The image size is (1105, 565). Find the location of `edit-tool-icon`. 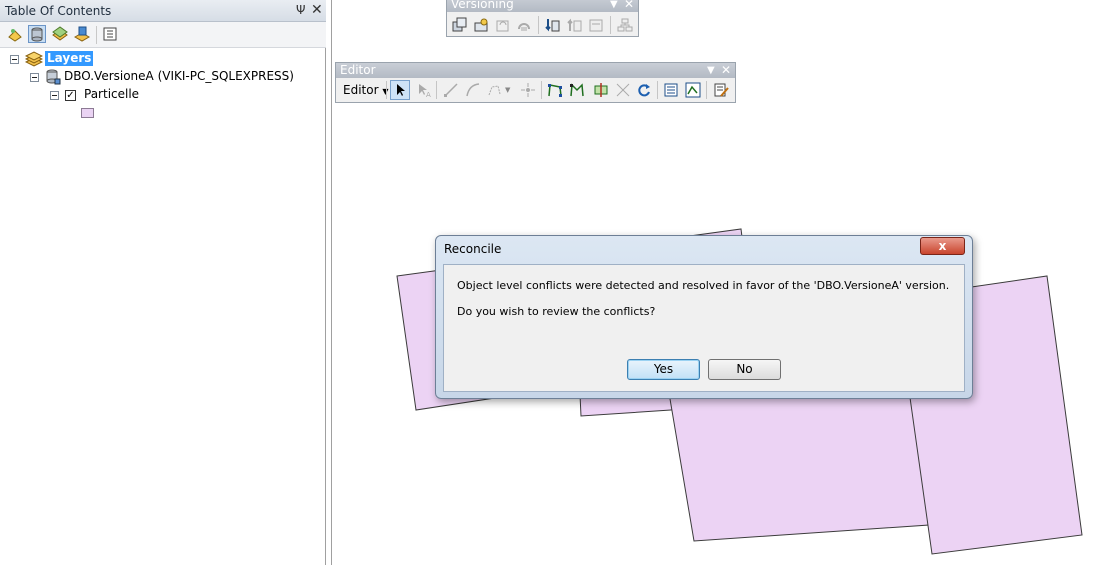

edit-tool-icon is located at coordinates (400, 90).